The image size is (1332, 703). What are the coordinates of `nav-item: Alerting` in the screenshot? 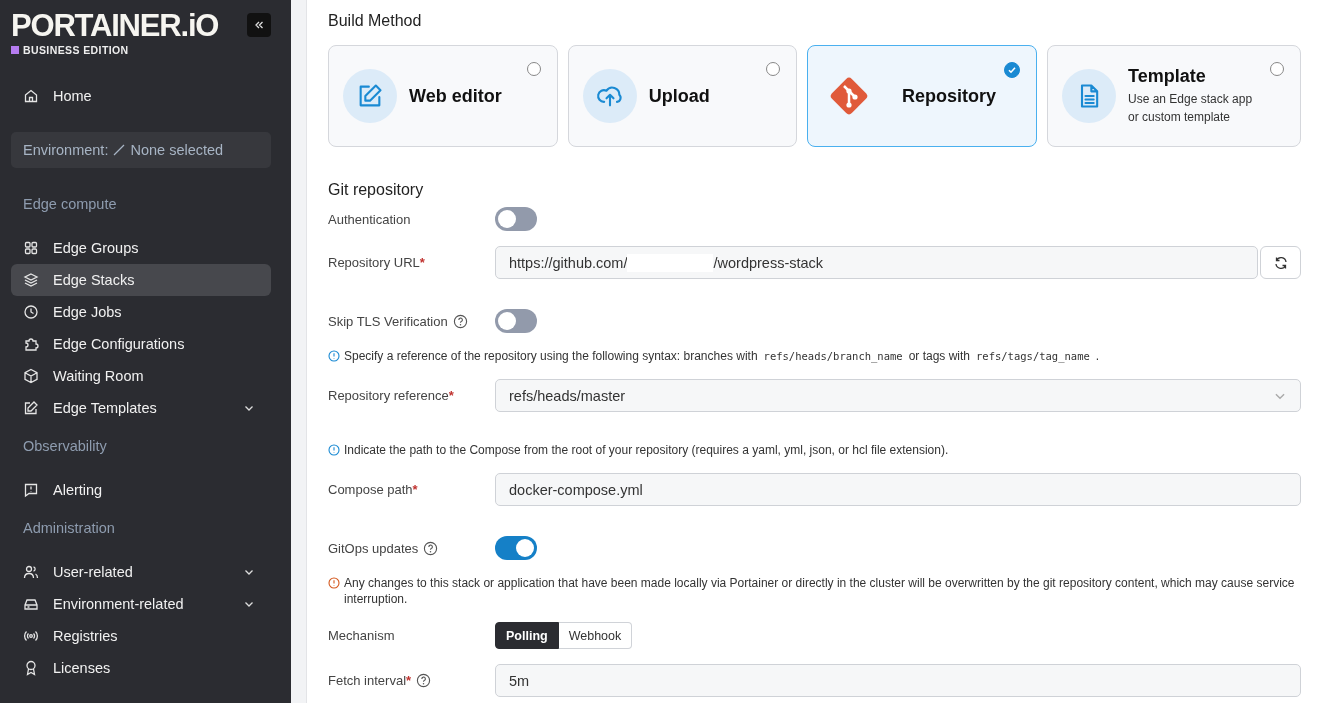 It's located at (141, 490).